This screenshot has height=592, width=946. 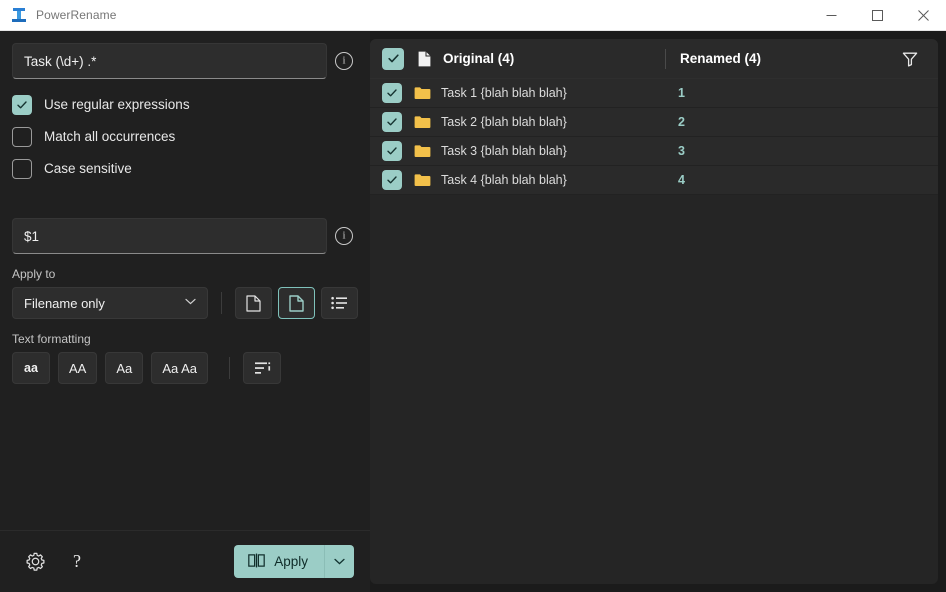 What do you see at coordinates (117, 104) in the screenshot?
I see `option-label: Use regular expressions` at bounding box center [117, 104].